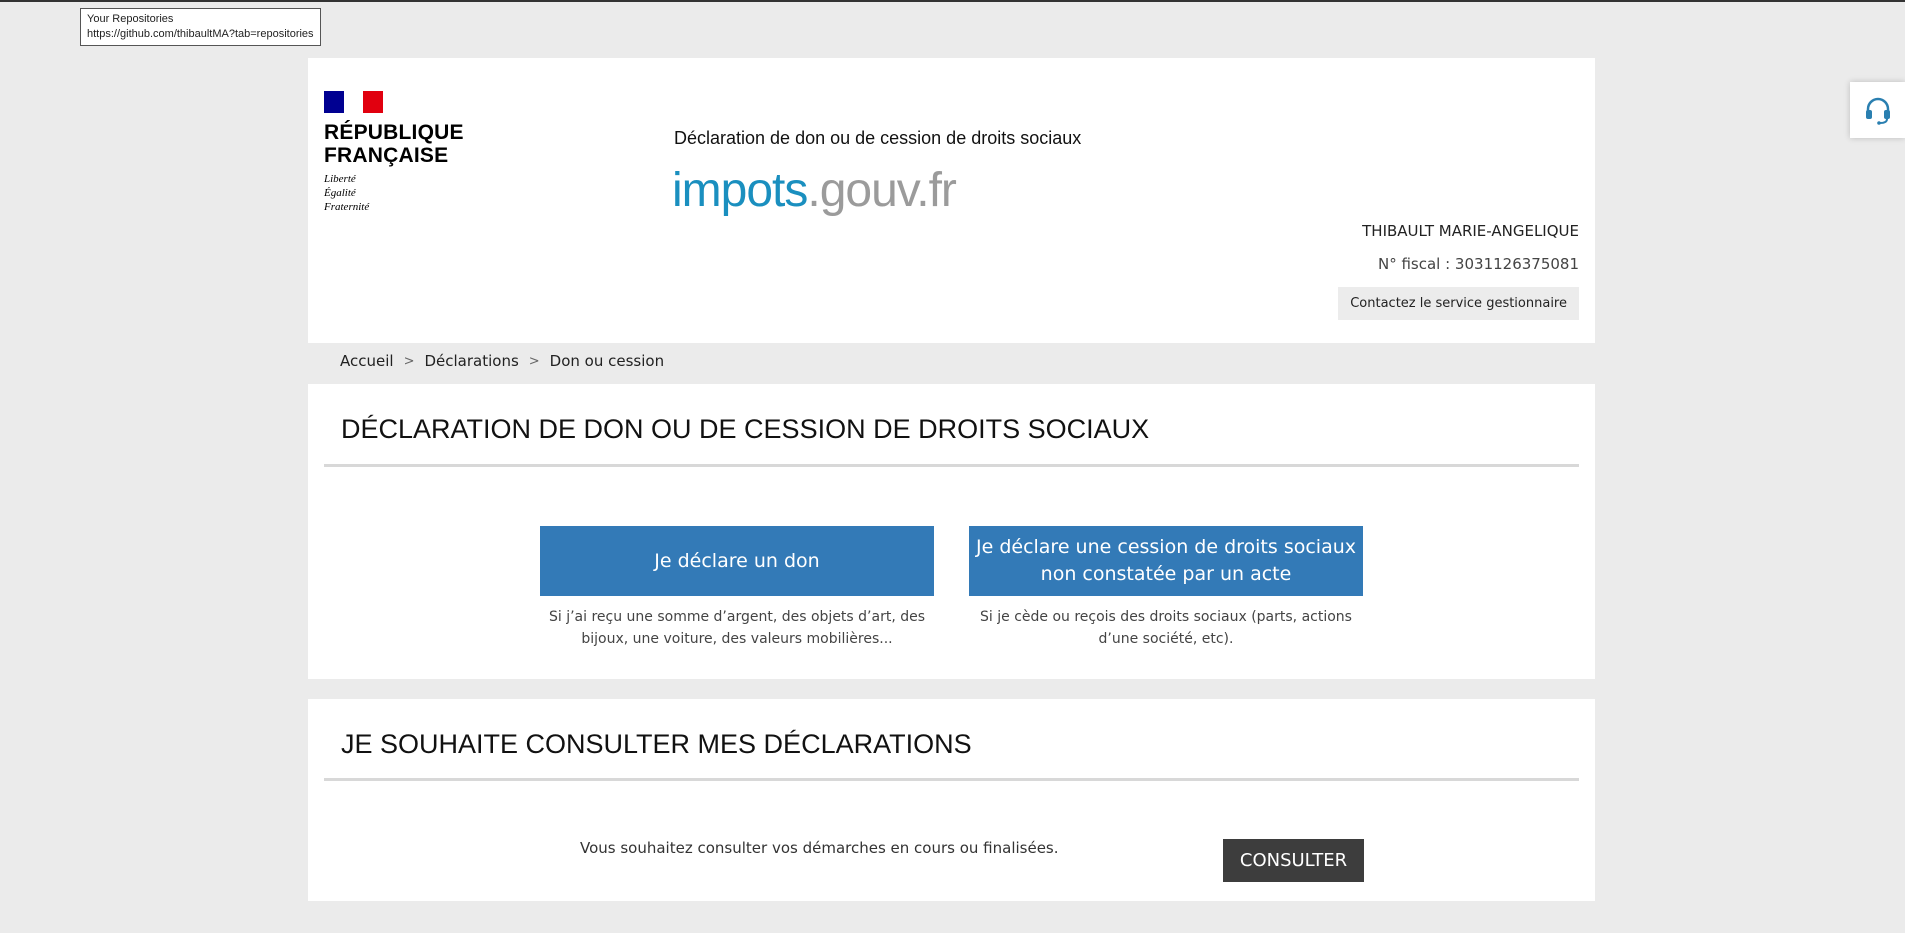 The height and width of the screenshot is (933, 1905). What do you see at coordinates (607, 361) in the screenshot?
I see `breadcrumb-item-current: Don ou cession` at bounding box center [607, 361].